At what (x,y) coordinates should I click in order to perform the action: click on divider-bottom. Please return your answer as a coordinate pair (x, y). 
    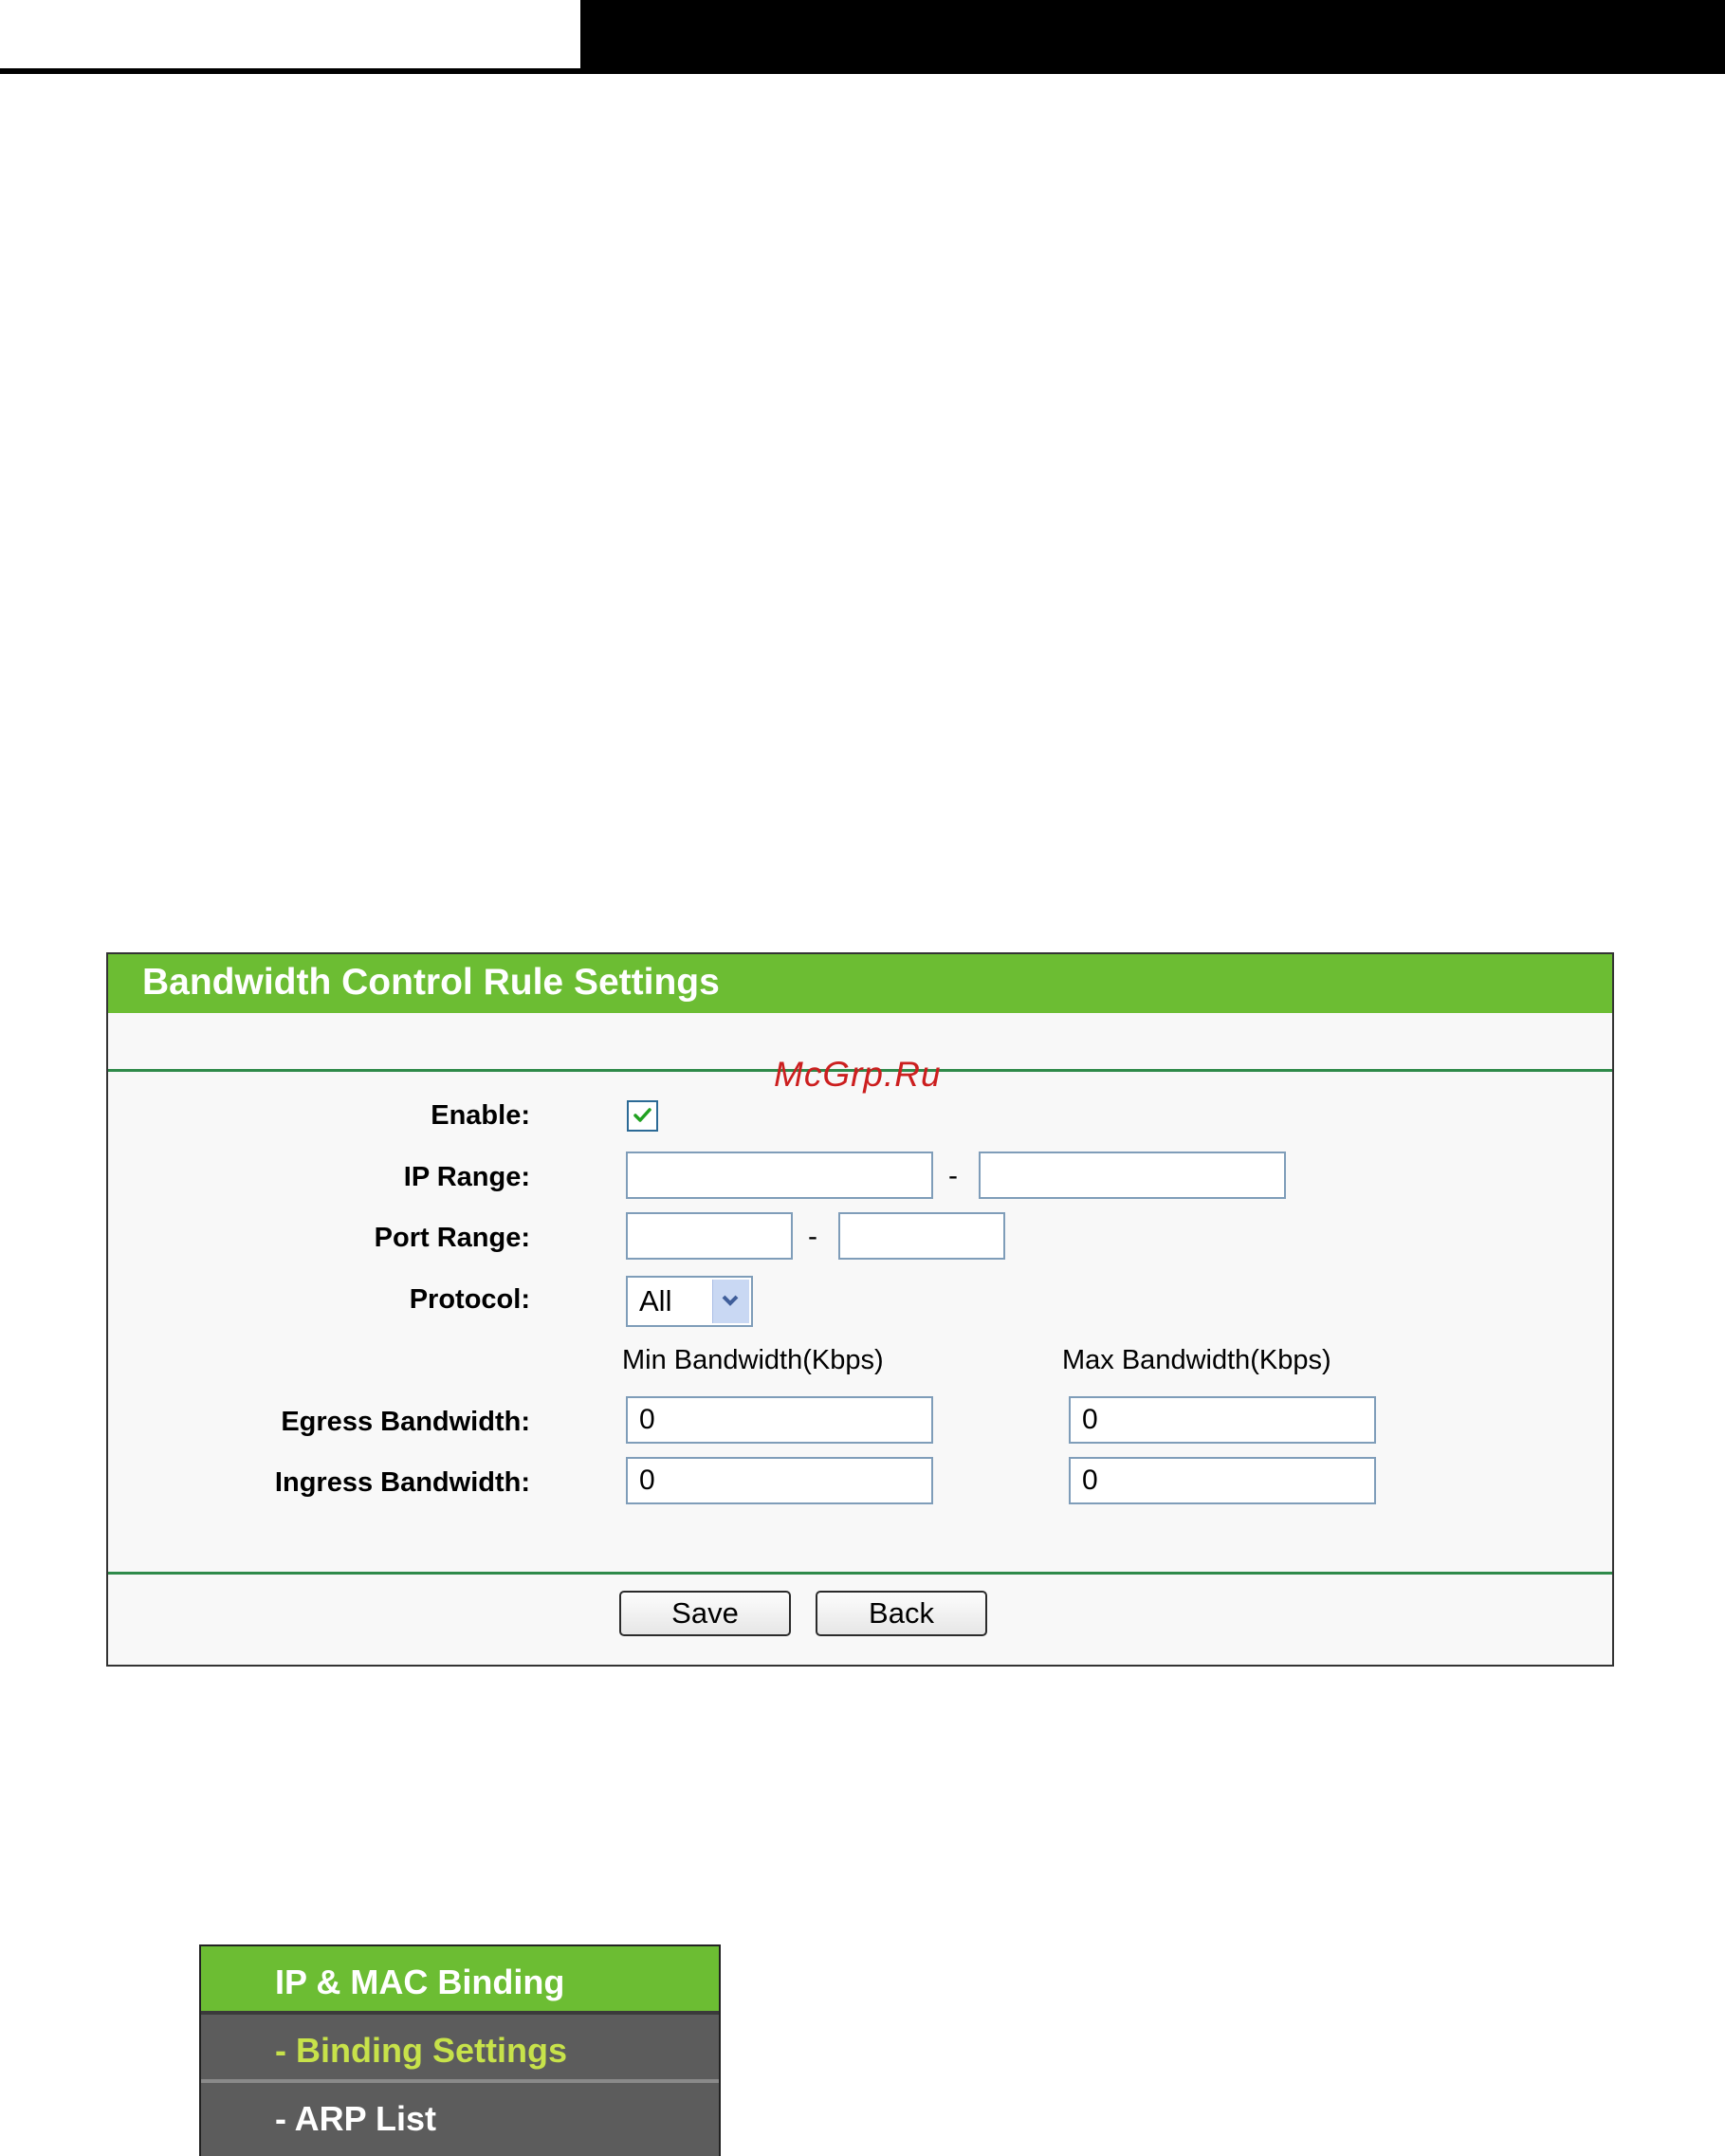
    Looking at the image, I should click on (860, 1573).